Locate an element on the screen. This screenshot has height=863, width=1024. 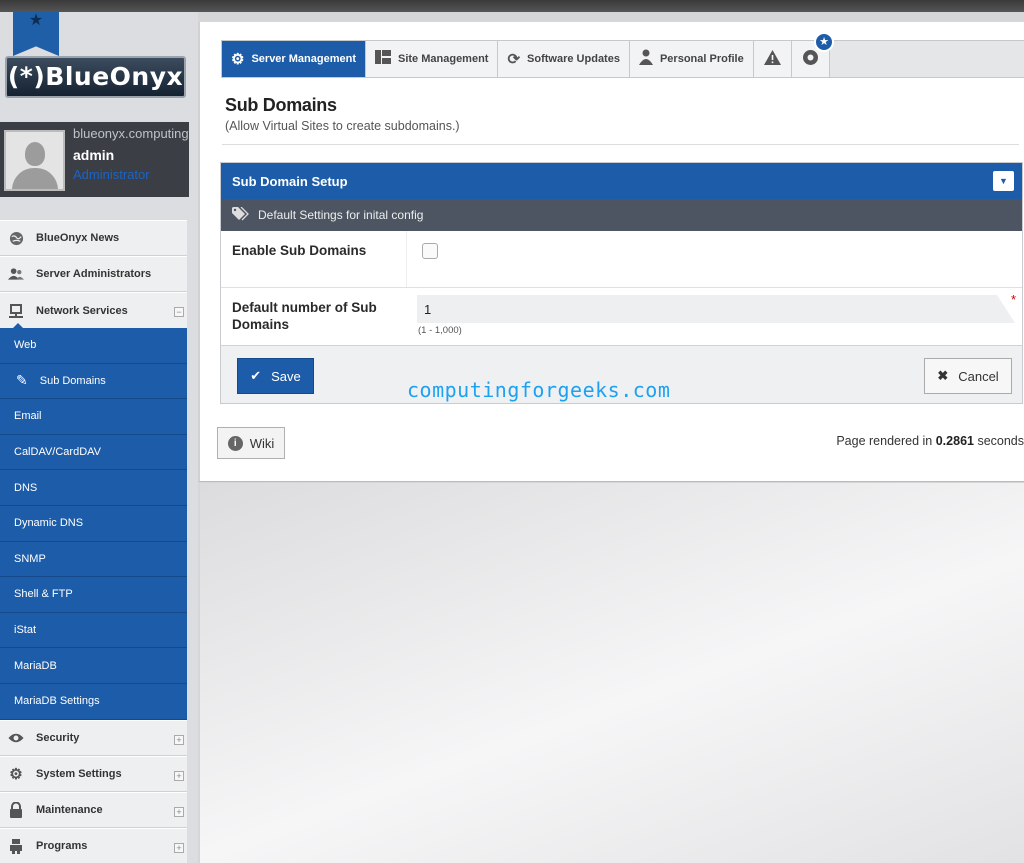
refresh-icon: ⟳ is located at coordinates (514, 59).